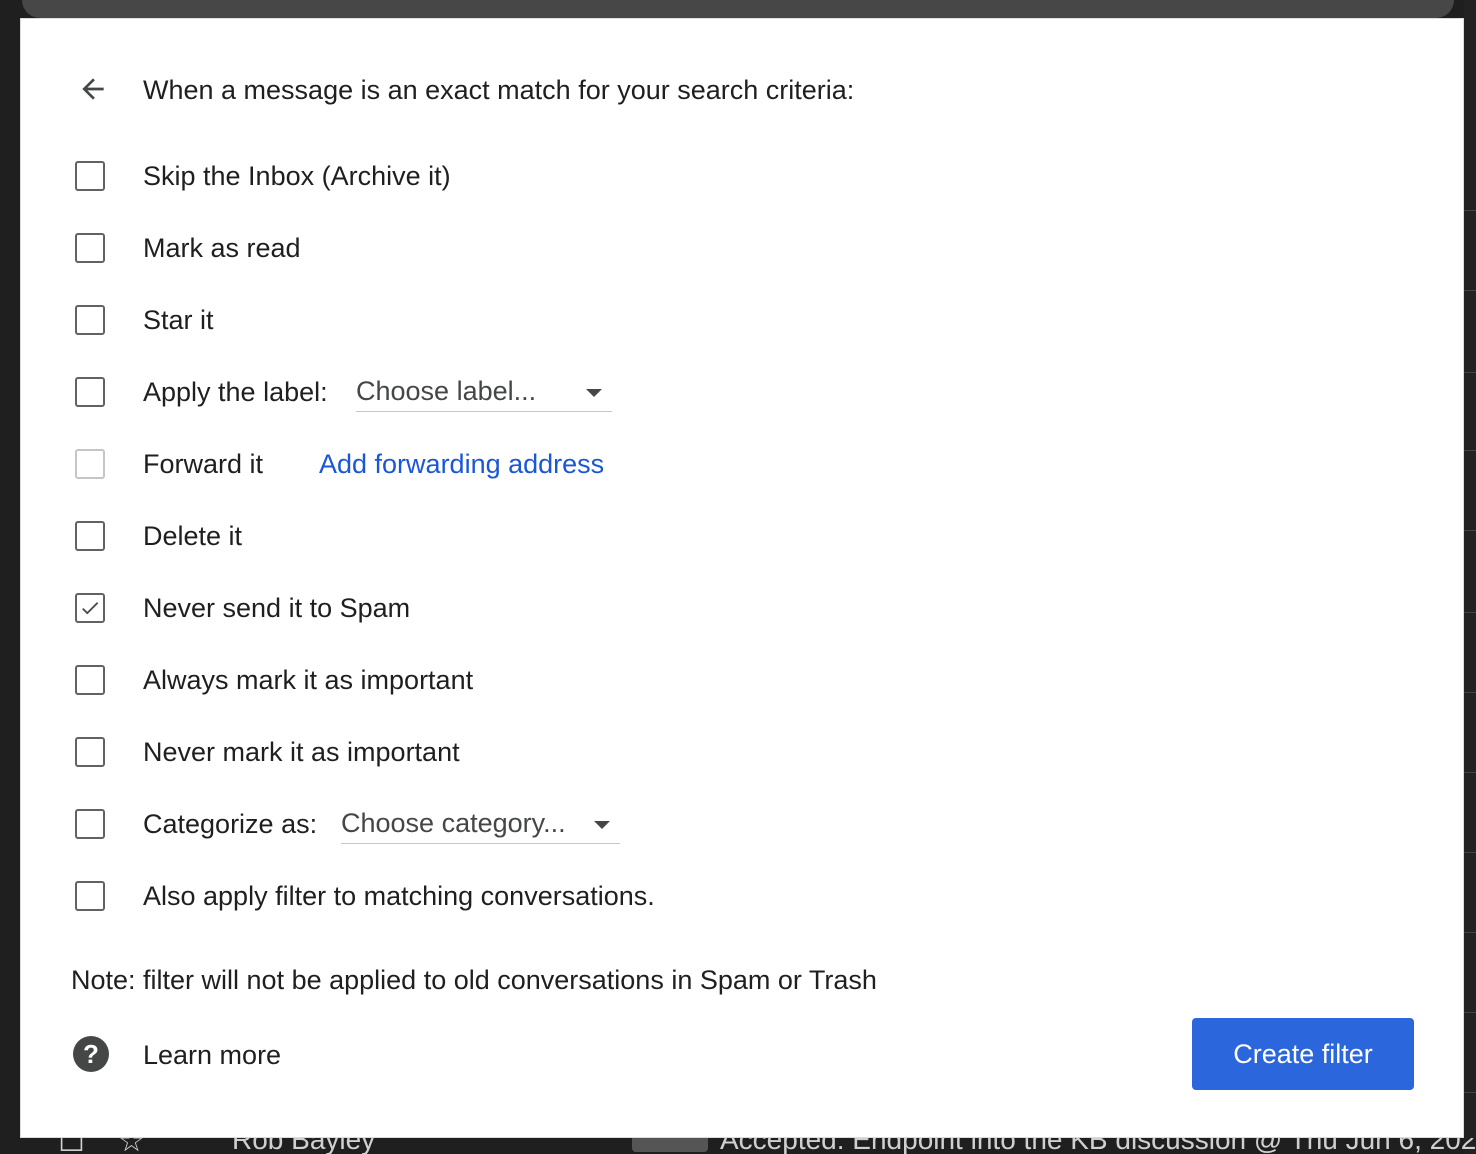  I want to click on checkbox-always-important, so click(90, 680).